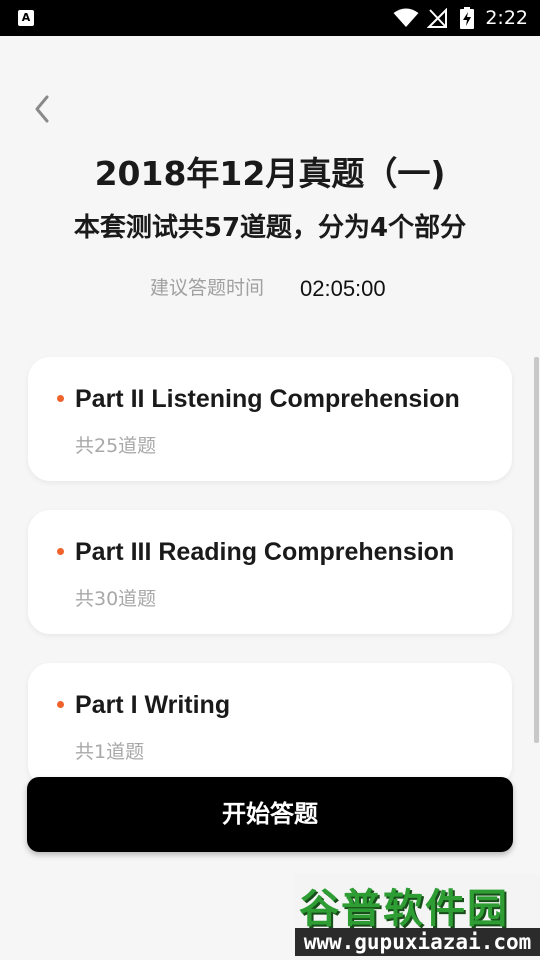  I want to click on test-summary: 本套测试共57道题，分为4个部分, so click(270, 228).